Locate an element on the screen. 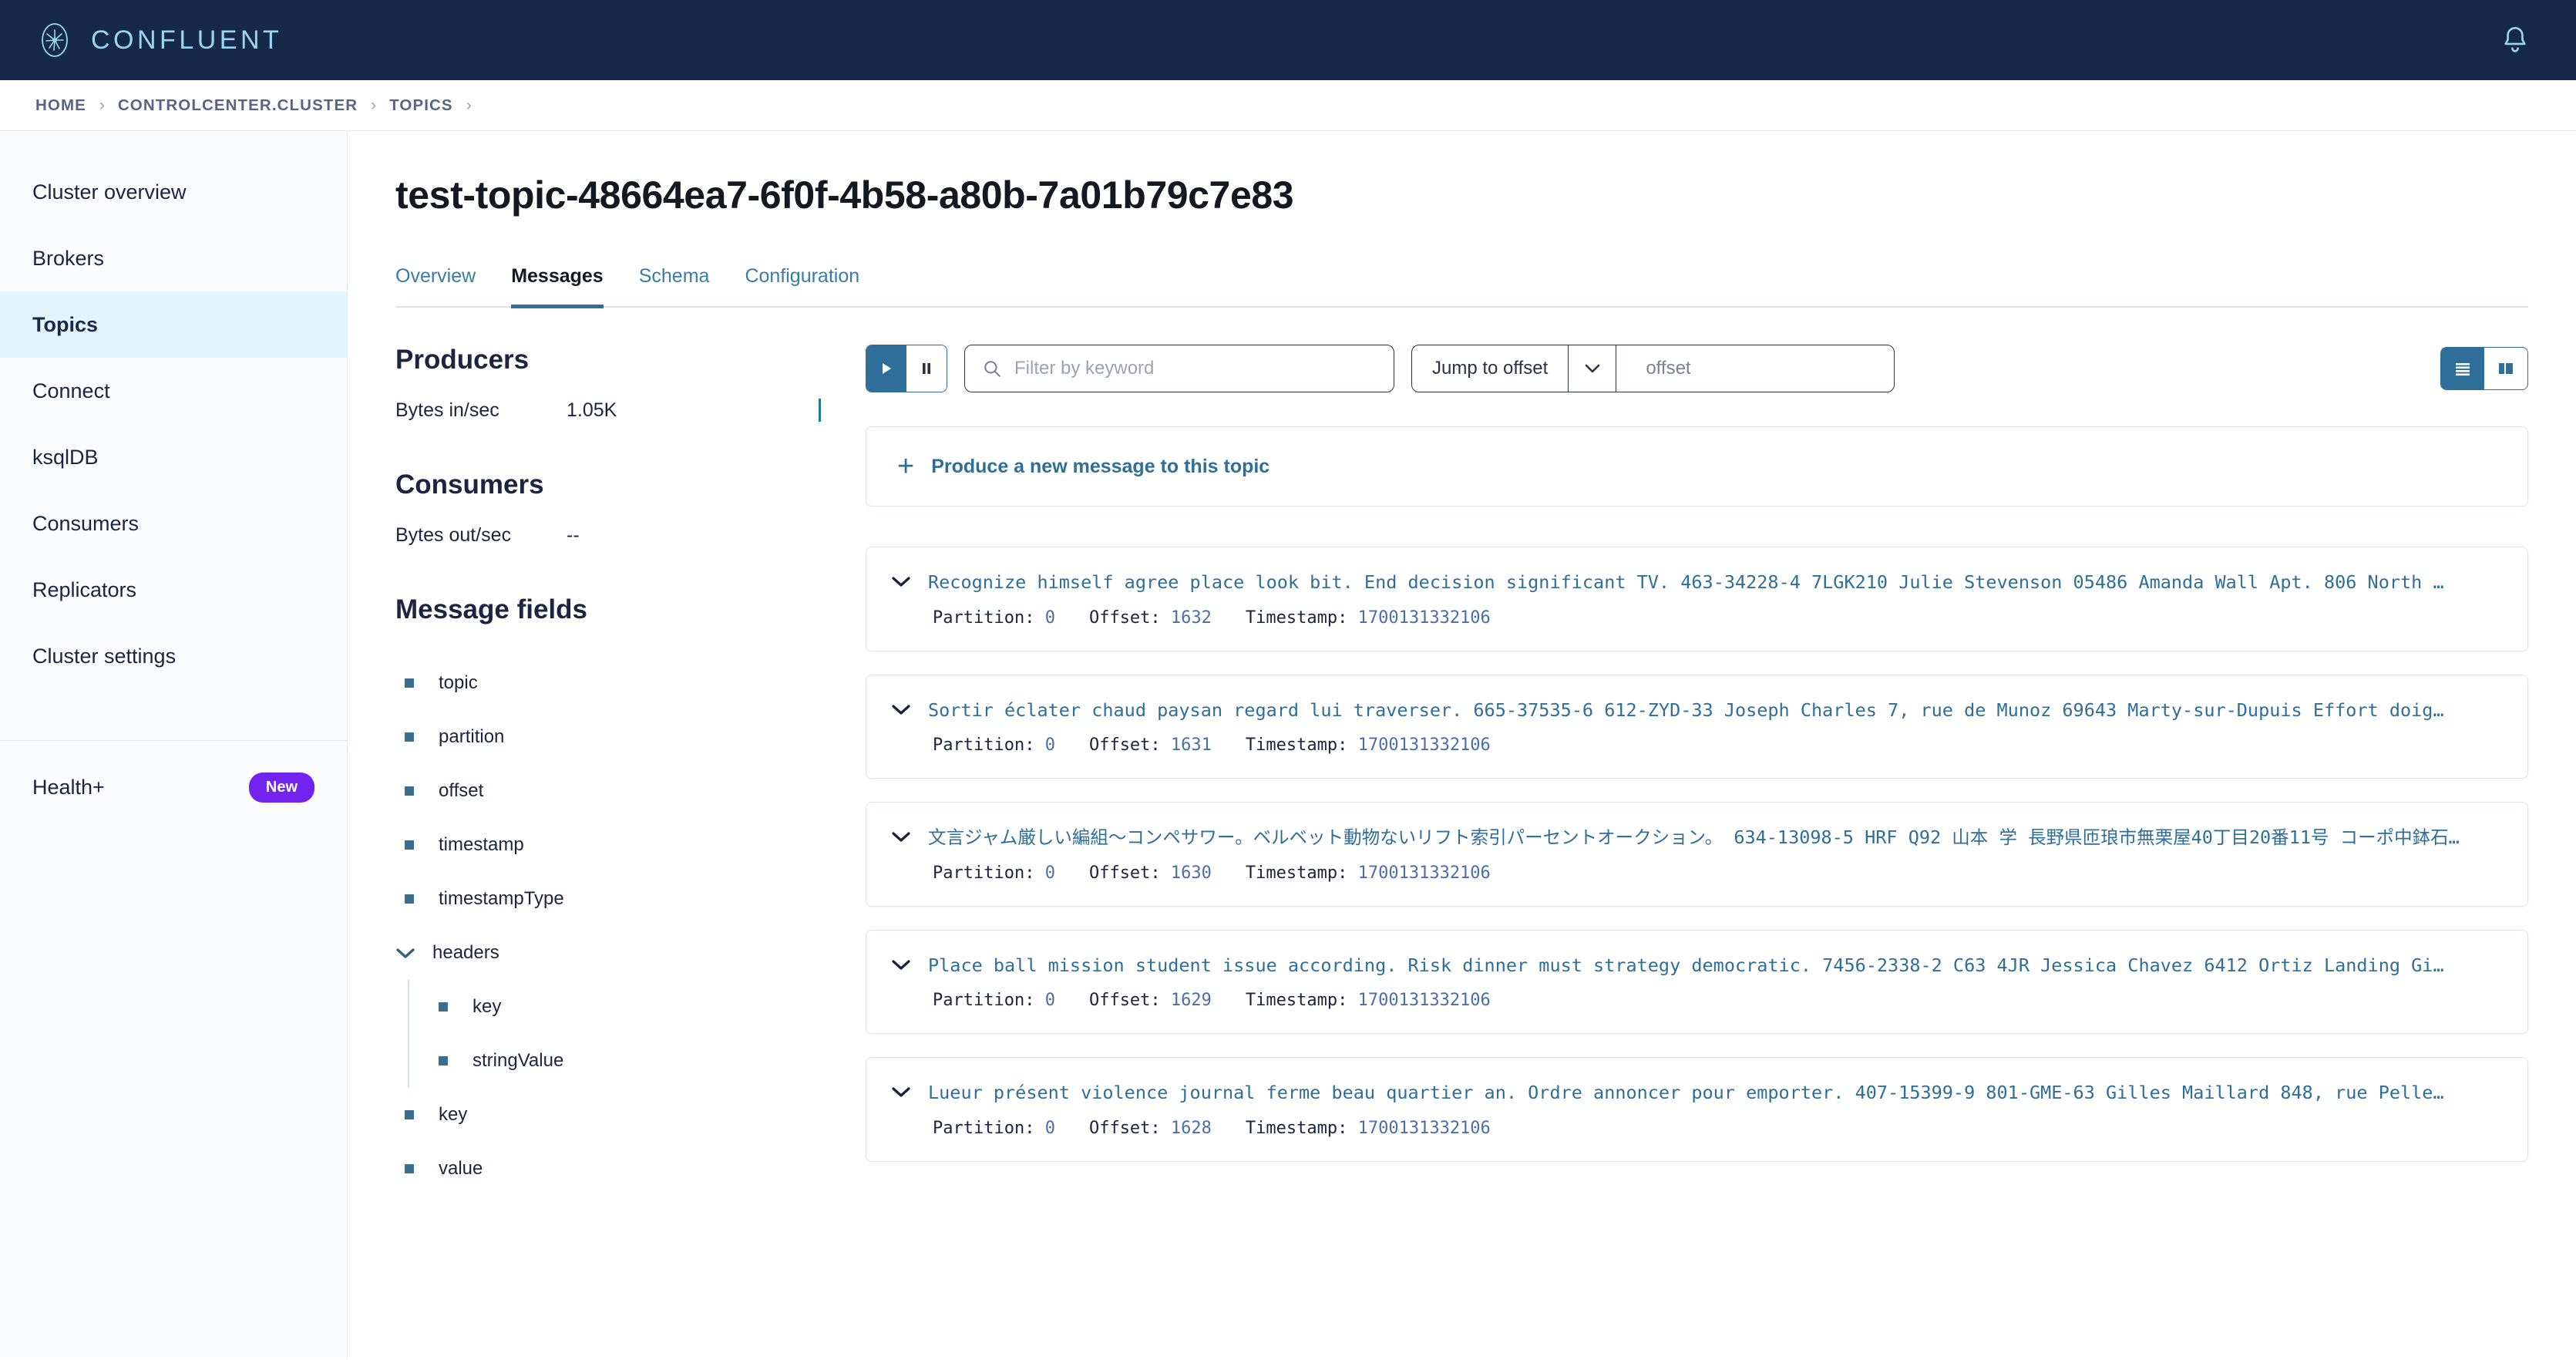  offset-input is located at coordinates (1765, 368).